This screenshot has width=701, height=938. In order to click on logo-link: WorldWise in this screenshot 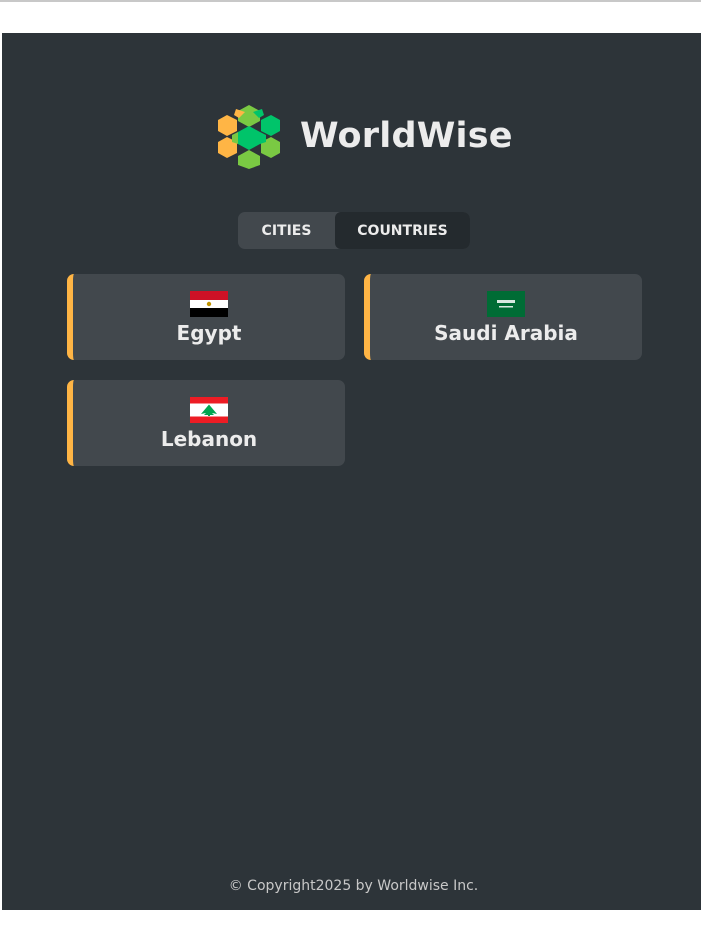, I will do `click(364, 136)`.